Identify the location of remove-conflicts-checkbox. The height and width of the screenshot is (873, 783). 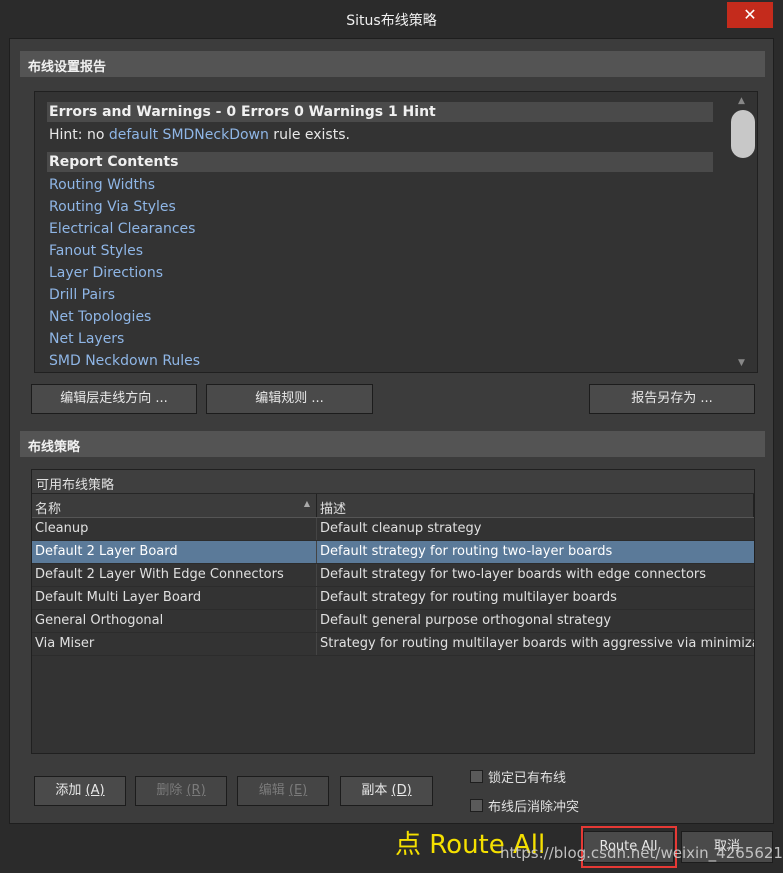
(476, 805).